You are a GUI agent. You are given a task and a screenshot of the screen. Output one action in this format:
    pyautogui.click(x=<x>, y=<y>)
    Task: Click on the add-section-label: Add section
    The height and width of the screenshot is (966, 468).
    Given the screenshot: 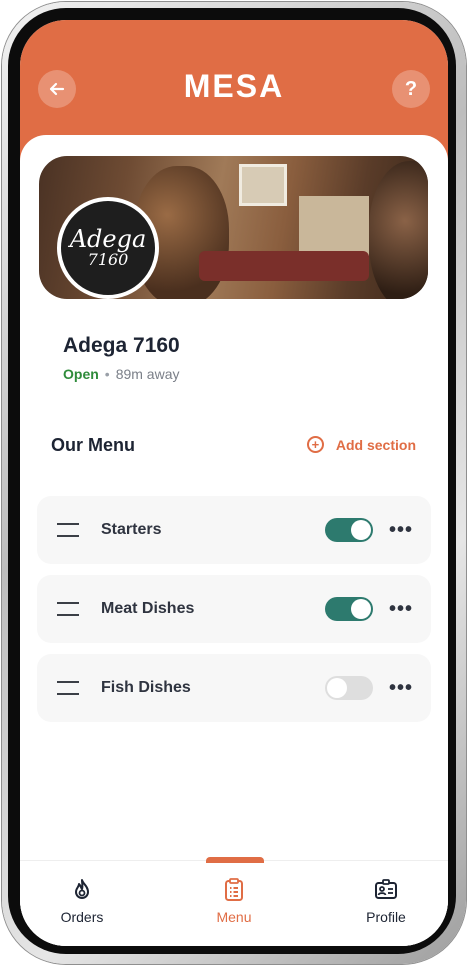 What is the action you would take?
    pyautogui.click(x=375, y=444)
    